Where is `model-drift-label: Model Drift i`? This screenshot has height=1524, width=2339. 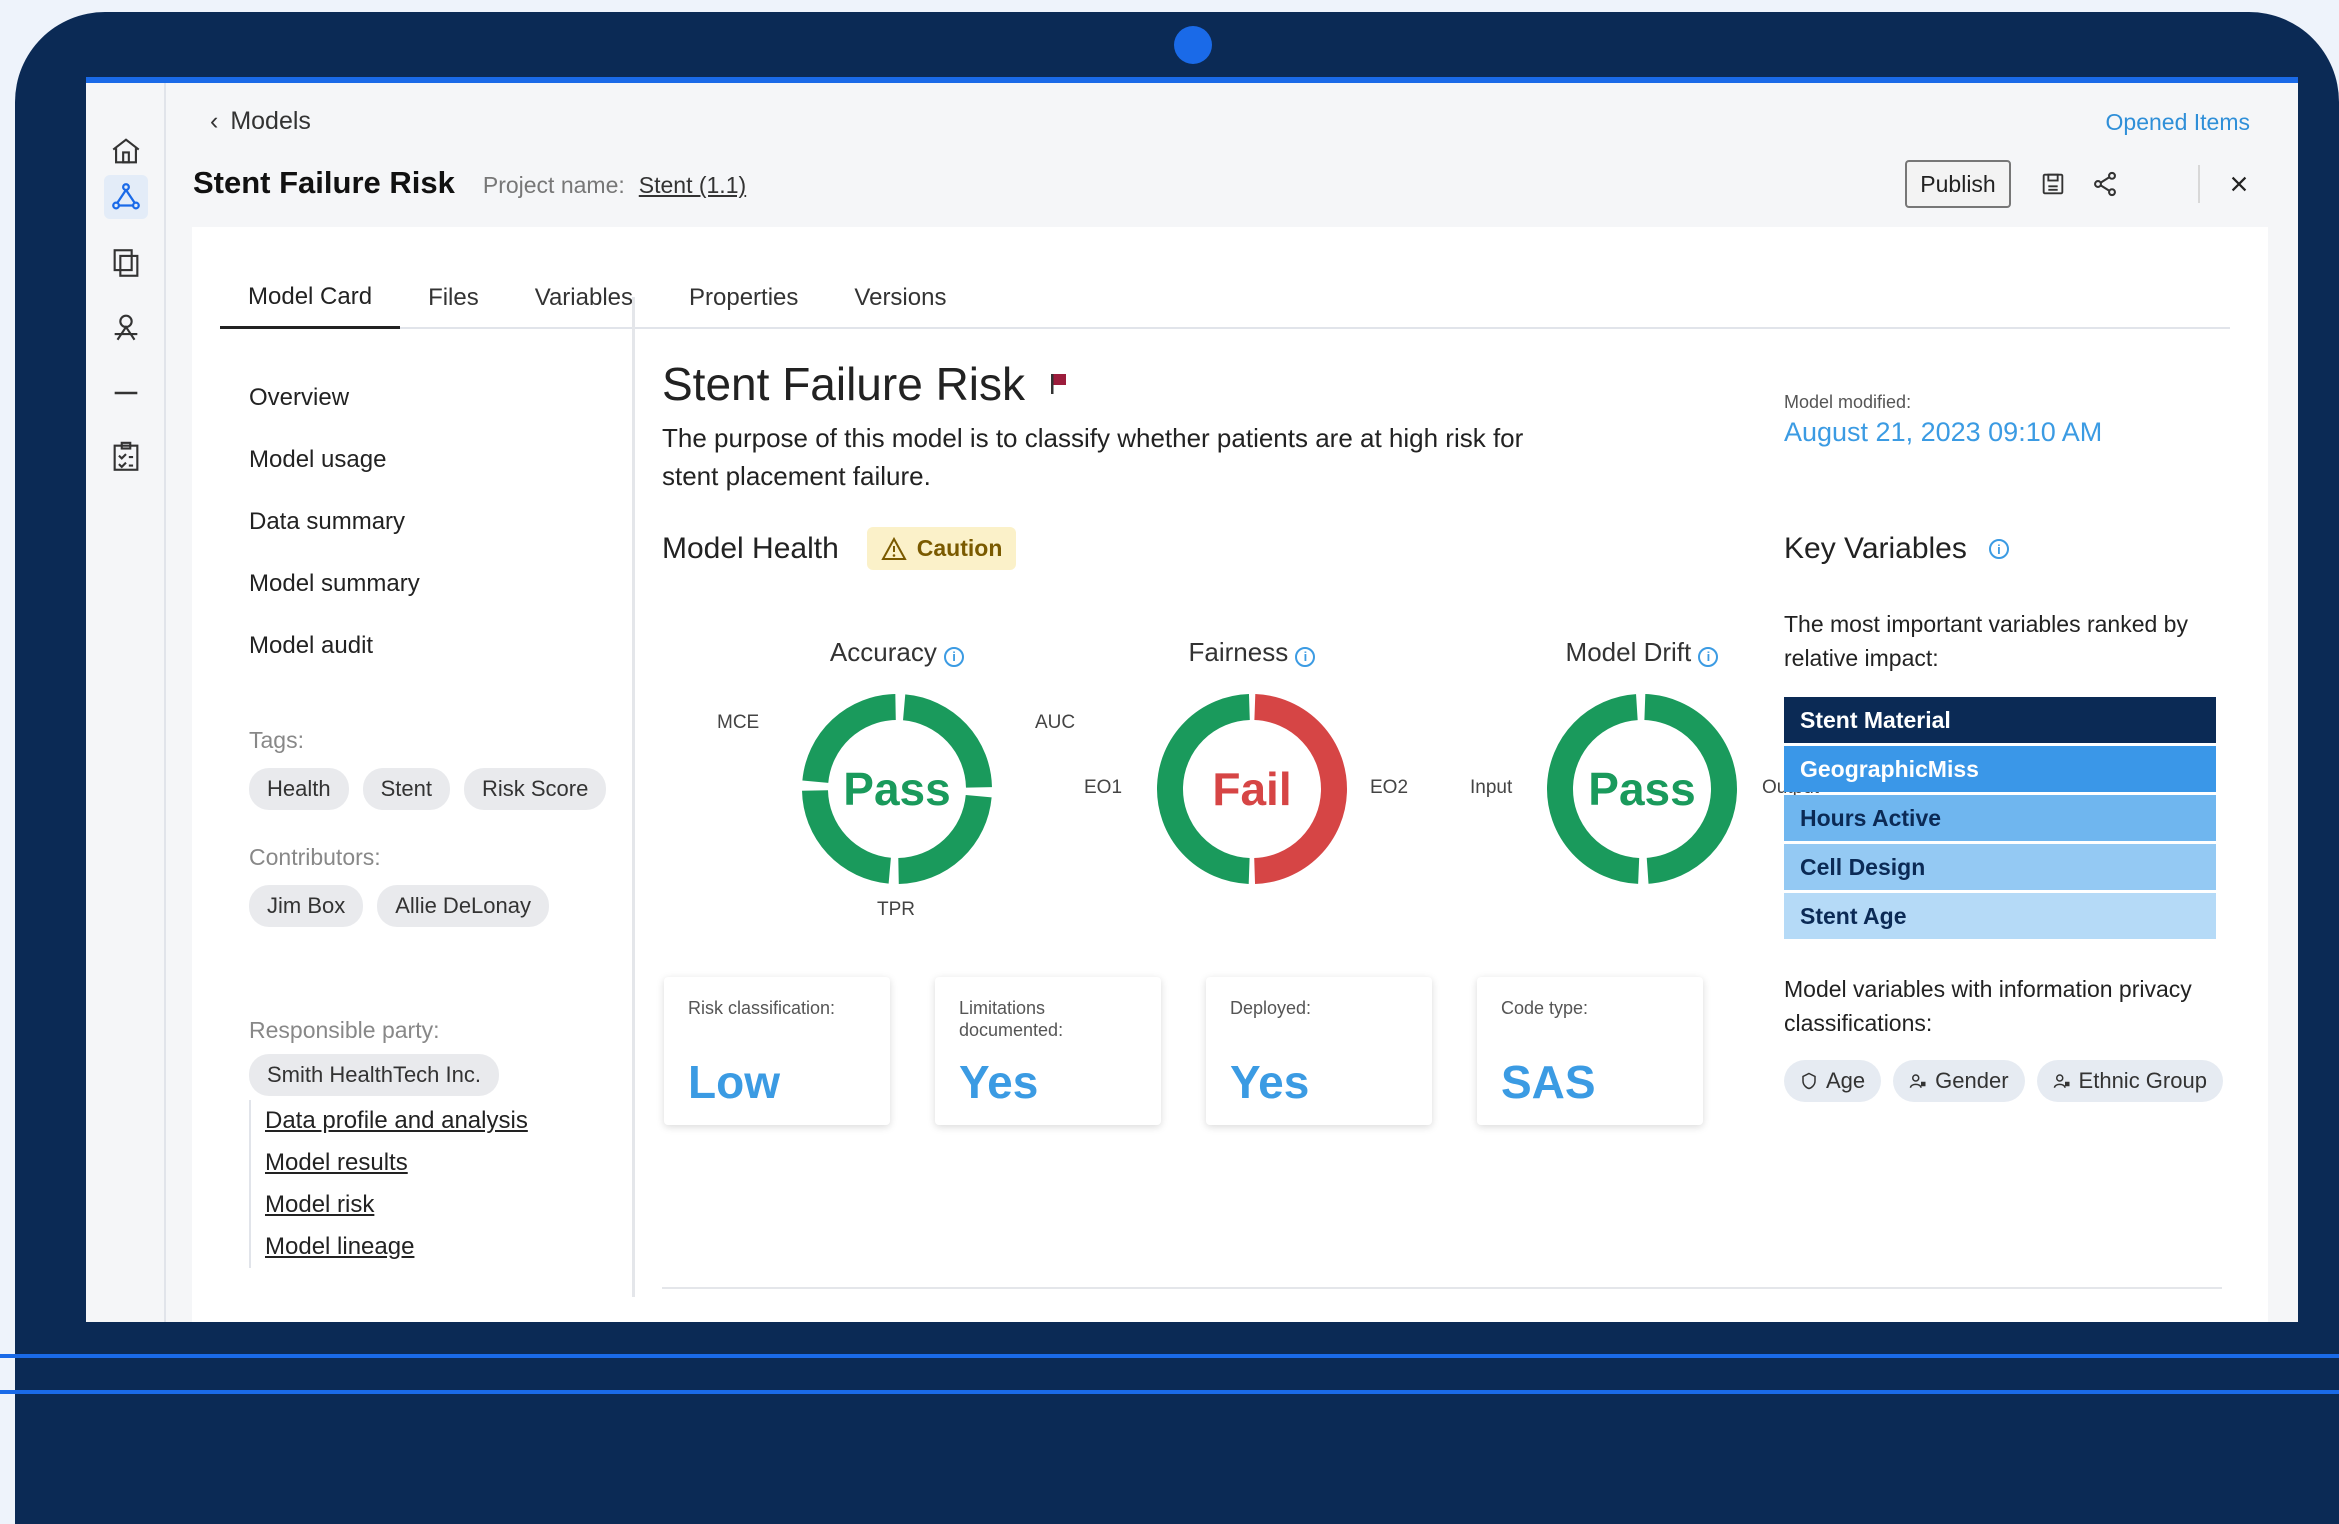 model-drift-label: Model Drift i is located at coordinates (1642, 652).